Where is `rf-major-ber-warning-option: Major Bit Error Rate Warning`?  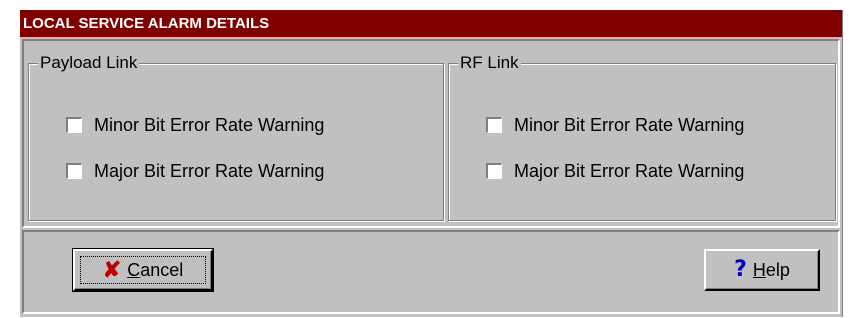
rf-major-ber-warning-option: Major Bit Error Rate Warning is located at coordinates (615, 171).